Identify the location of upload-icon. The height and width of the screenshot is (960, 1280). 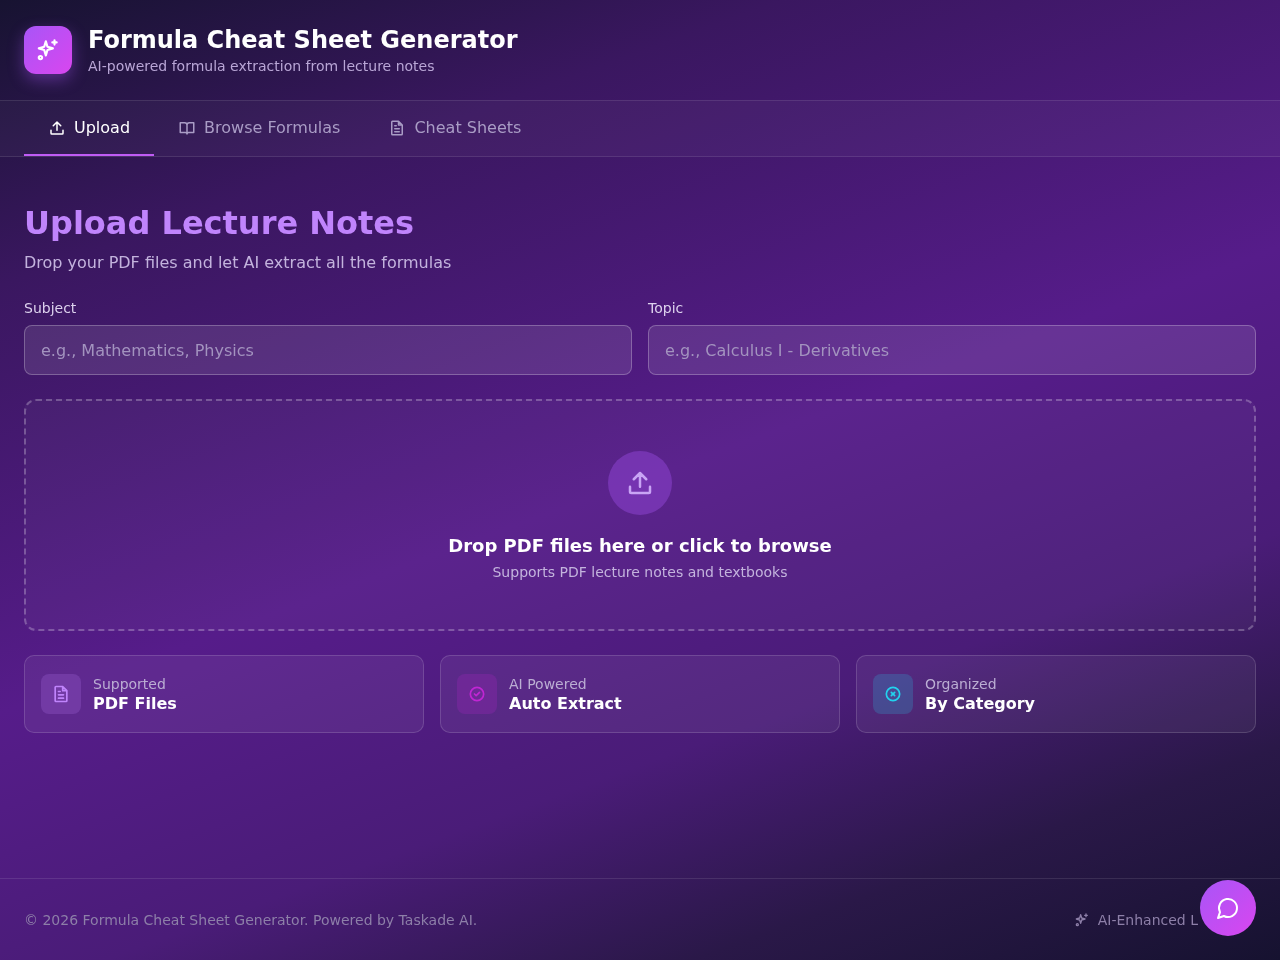
(57, 127).